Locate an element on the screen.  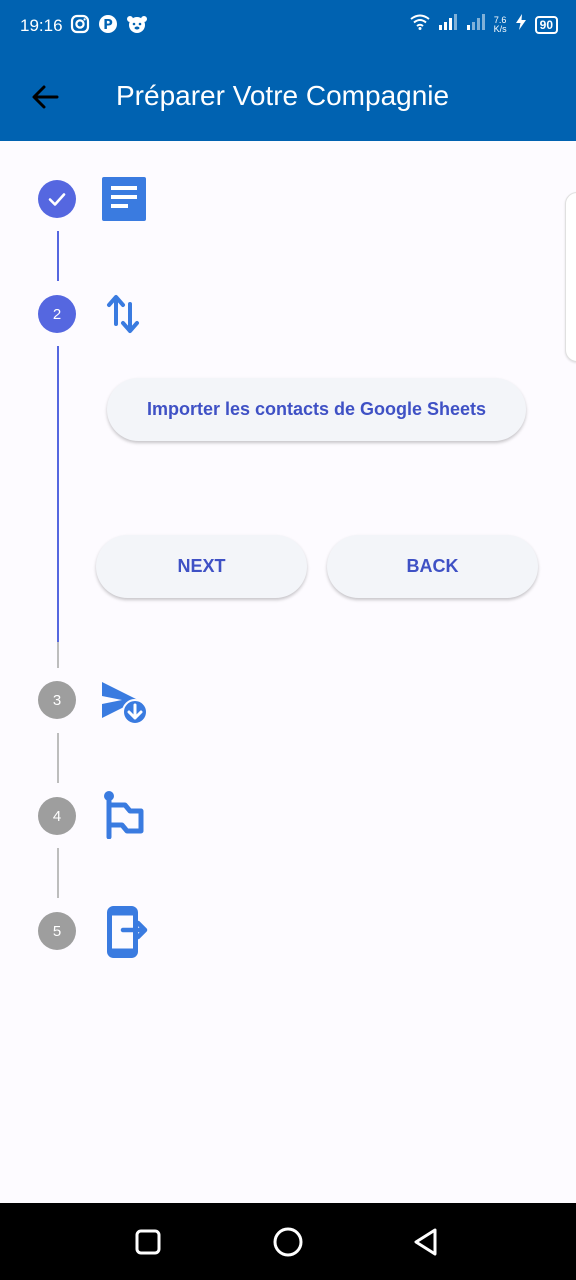
wifi-icon is located at coordinates (420, 24).